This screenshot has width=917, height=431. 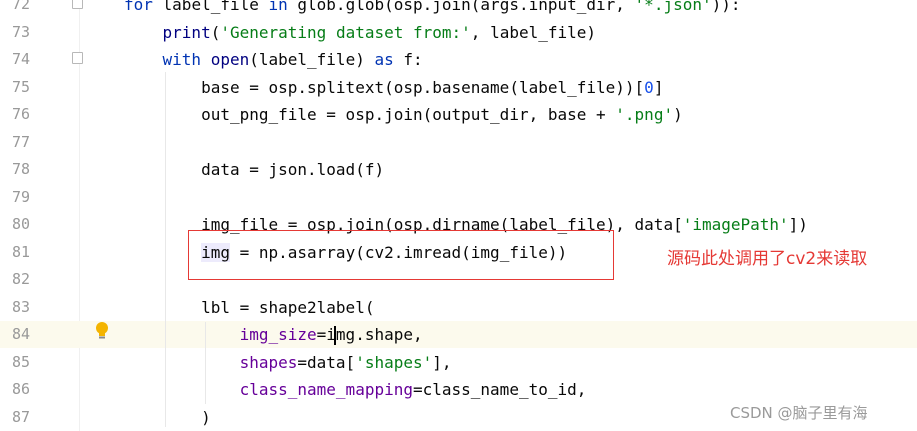 What do you see at coordinates (458, 334) in the screenshot?
I see `code-line: 84 img_size=img.shape,` at bounding box center [458, 334].